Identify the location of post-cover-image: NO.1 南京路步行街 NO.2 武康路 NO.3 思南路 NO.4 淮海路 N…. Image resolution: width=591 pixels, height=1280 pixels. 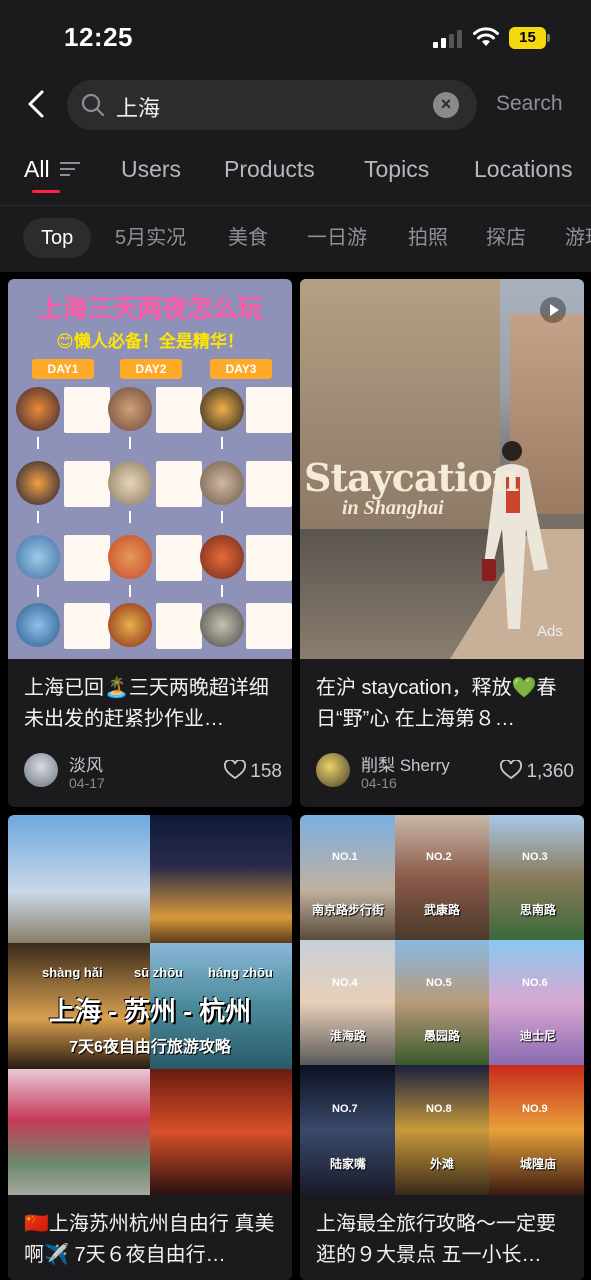
(442, 1005).